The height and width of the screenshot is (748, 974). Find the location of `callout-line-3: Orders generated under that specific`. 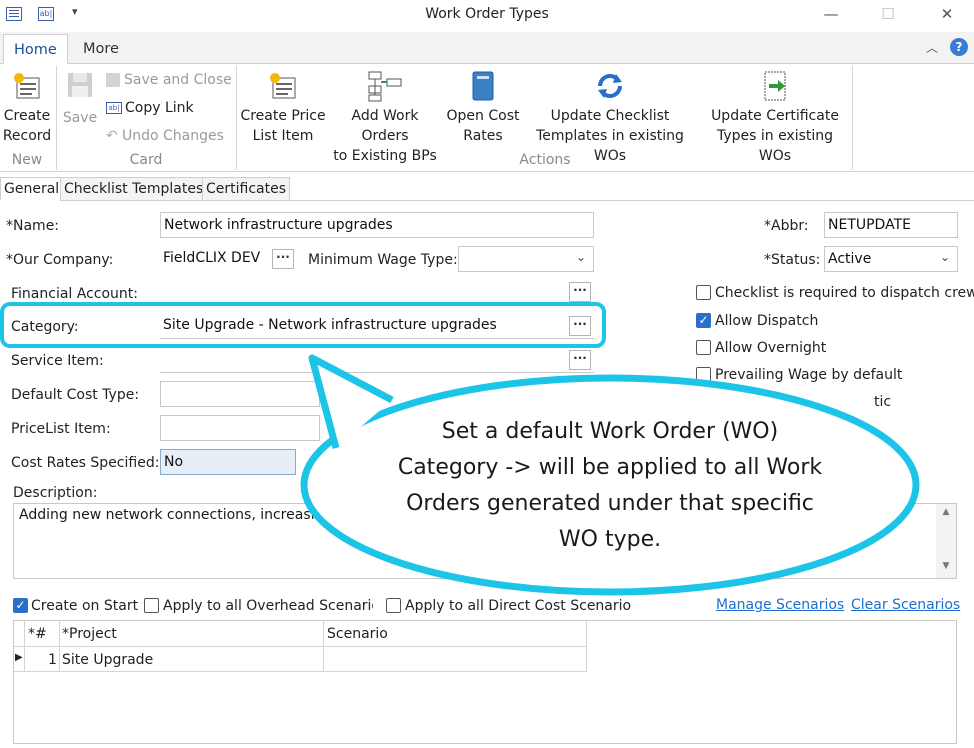

callout-line-3: Orders generated under that specific is located at coordinates (610, 503).